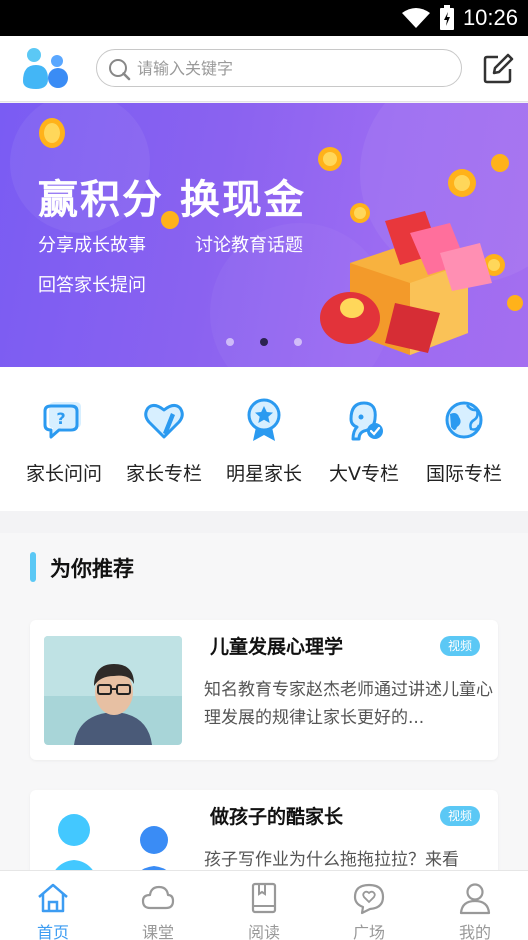 The image size is (528, 940). I want to click on tab-home: 首页, so click(53, 910).